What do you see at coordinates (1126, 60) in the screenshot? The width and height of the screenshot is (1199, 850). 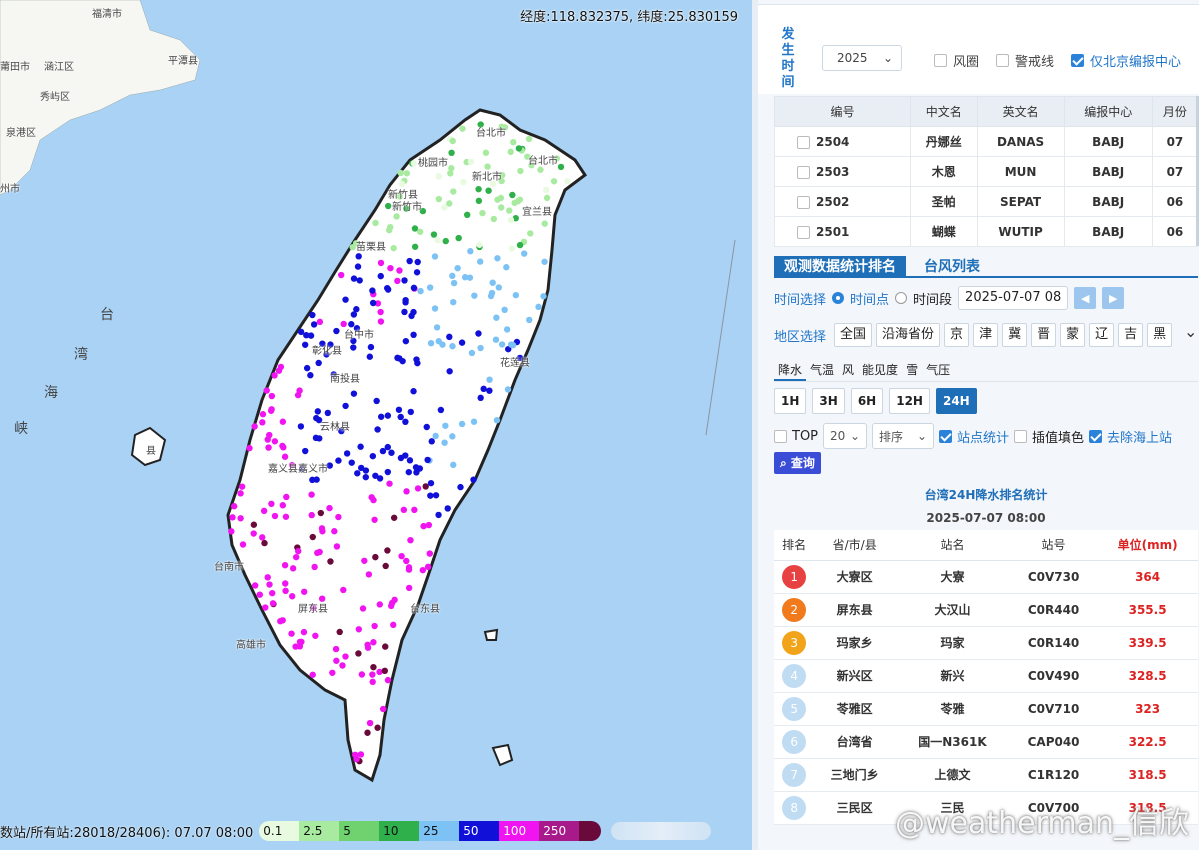 I see `beijing-only-option: 仅北京编报中心` at bounding box center [1126, 60].